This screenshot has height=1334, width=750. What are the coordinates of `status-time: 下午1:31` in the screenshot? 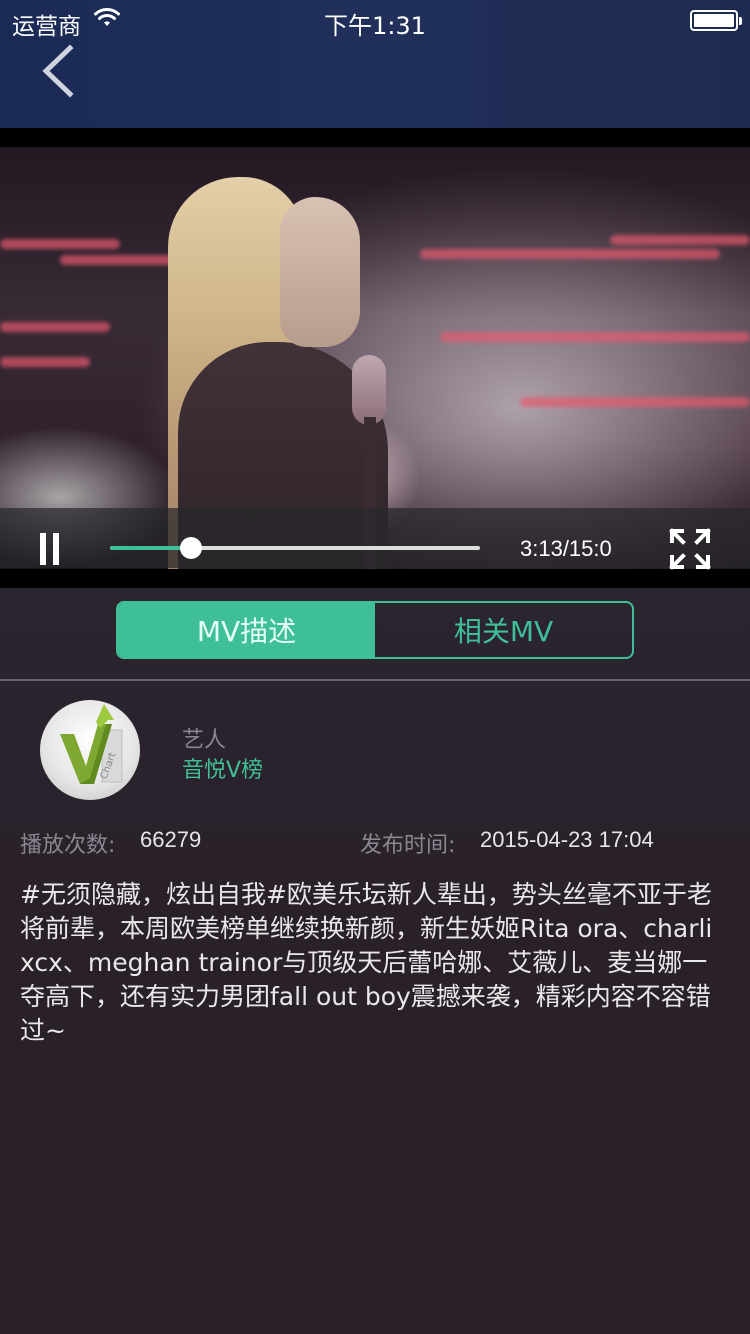 It's located at (375, 26).